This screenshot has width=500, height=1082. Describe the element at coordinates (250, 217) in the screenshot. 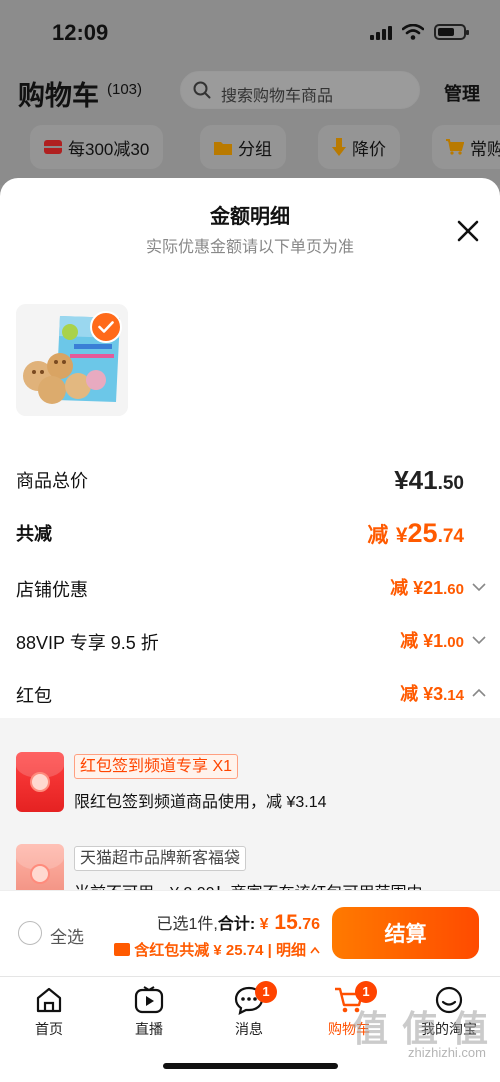

I see `sheet-title: 金额明细` at that location.